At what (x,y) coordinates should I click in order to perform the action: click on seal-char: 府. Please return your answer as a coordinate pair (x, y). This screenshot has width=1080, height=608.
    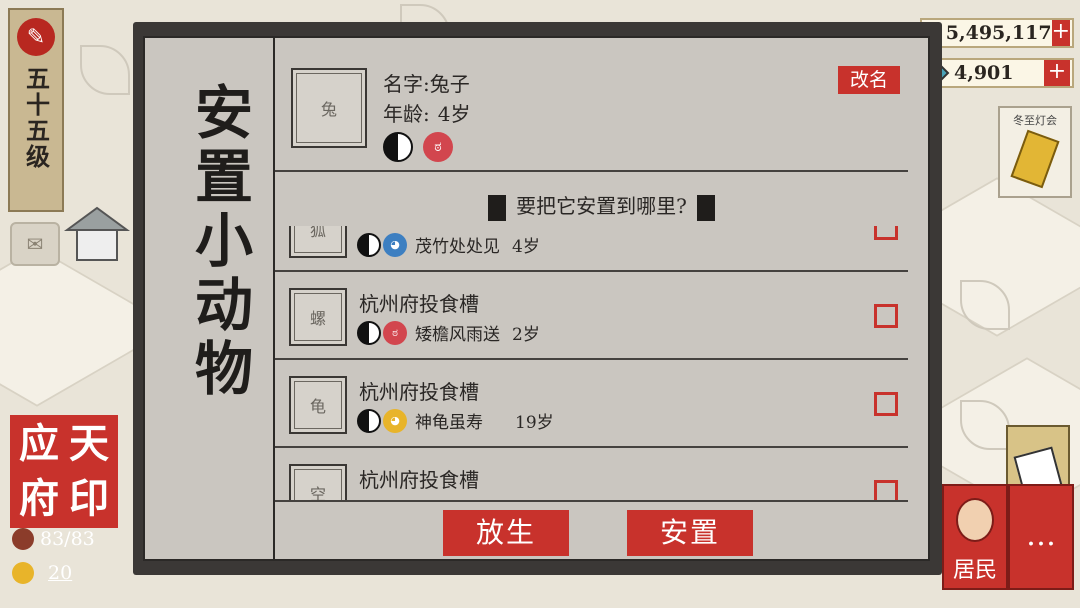
    Looking at the image, I should click on (39, 498).